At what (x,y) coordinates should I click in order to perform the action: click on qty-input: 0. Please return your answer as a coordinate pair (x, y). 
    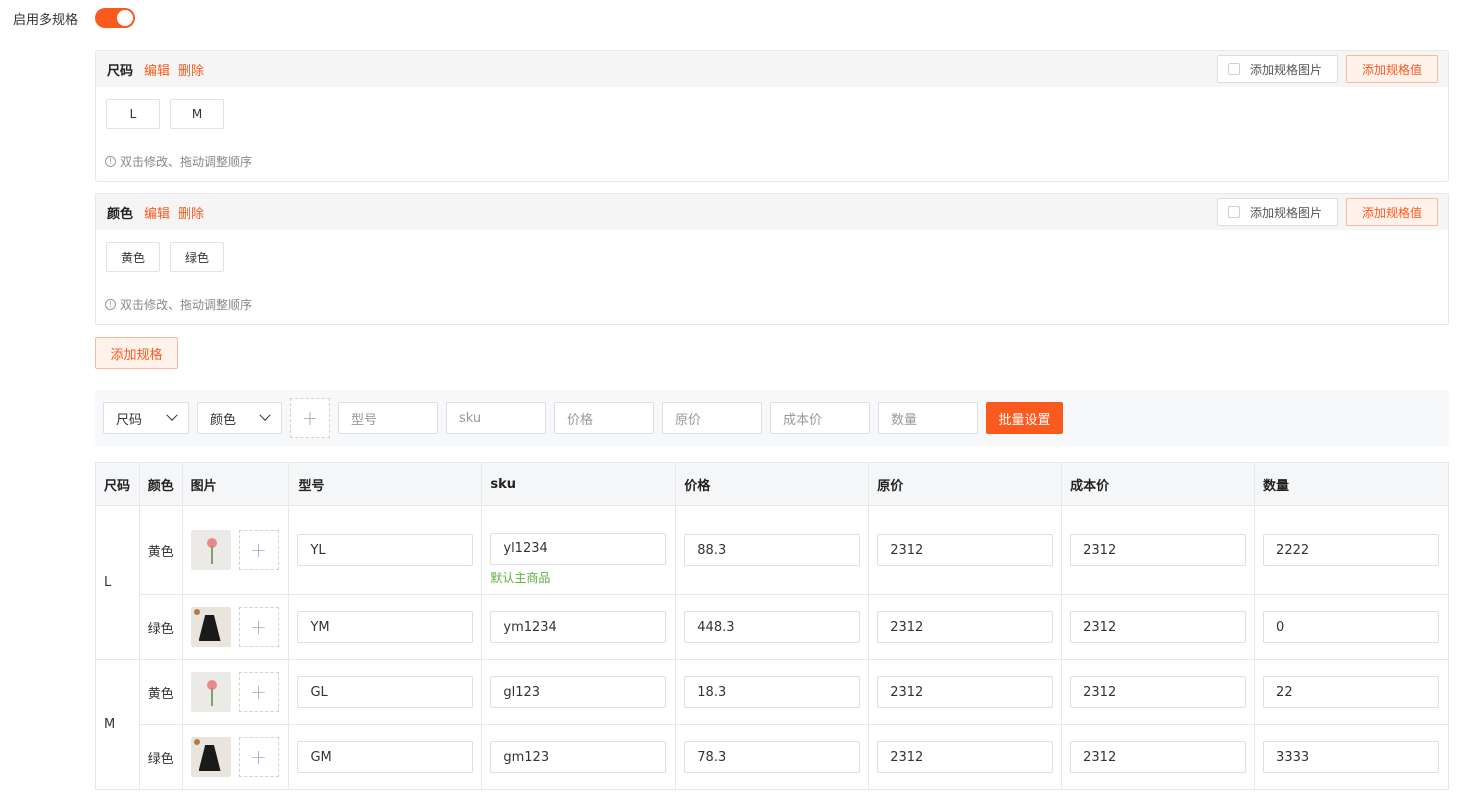
    Looking at the image, I should click on (1351, 627).